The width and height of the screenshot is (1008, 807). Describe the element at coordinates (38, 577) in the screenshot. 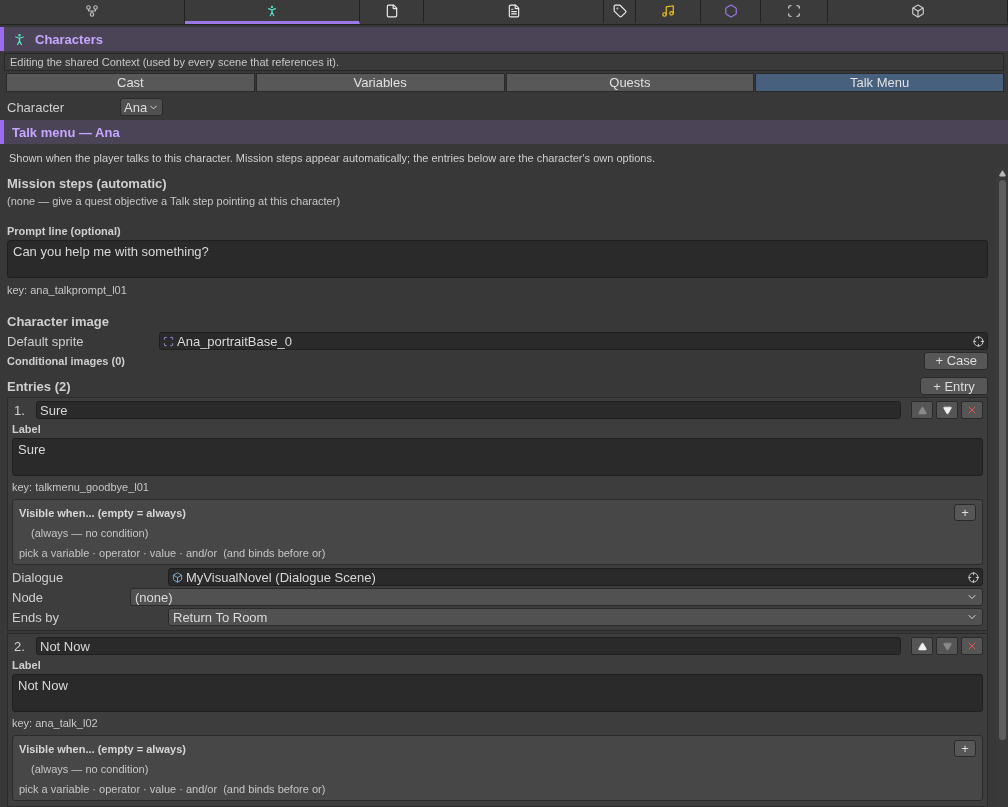

I see `field-label: Dialogue` at that location.